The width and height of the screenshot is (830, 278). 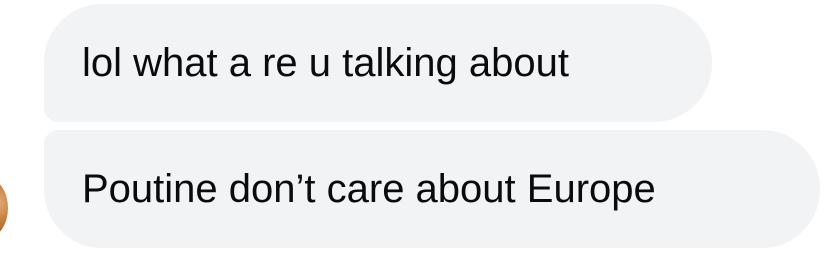 I want to click on avatar, so click(x=4, y=208).